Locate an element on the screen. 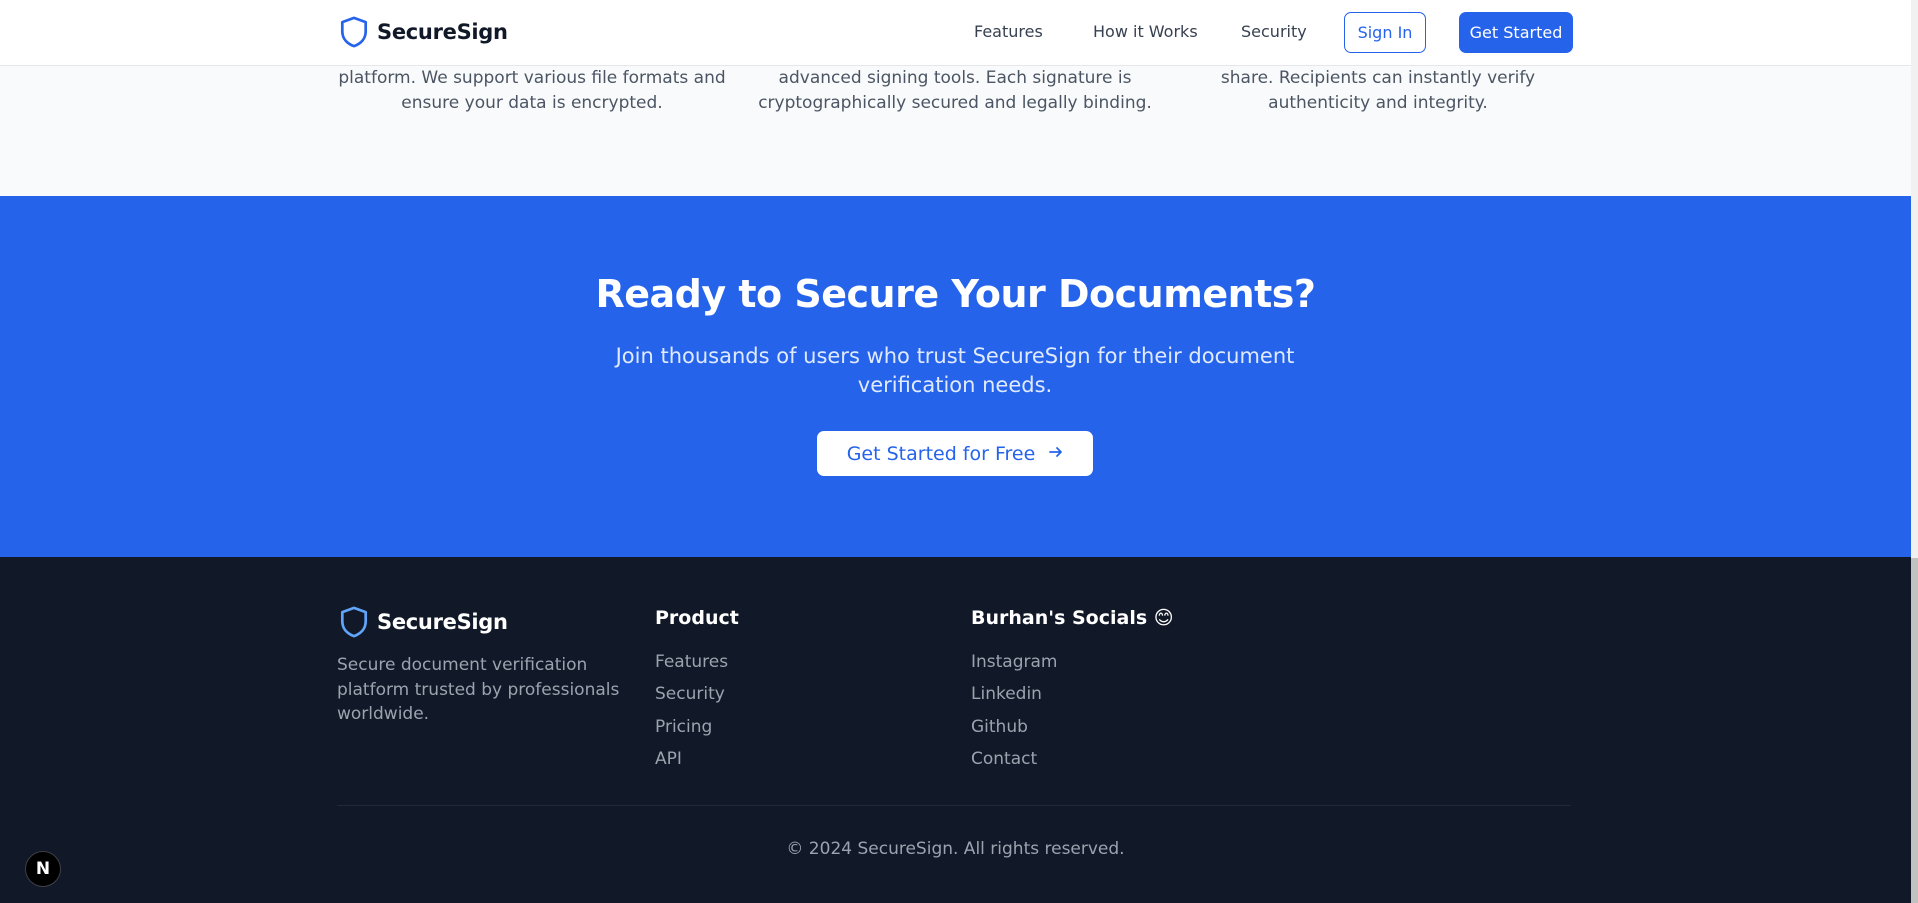 This screenshot has width=1918, height=903. footer-link-api: API is located at coordinates (668, 759).